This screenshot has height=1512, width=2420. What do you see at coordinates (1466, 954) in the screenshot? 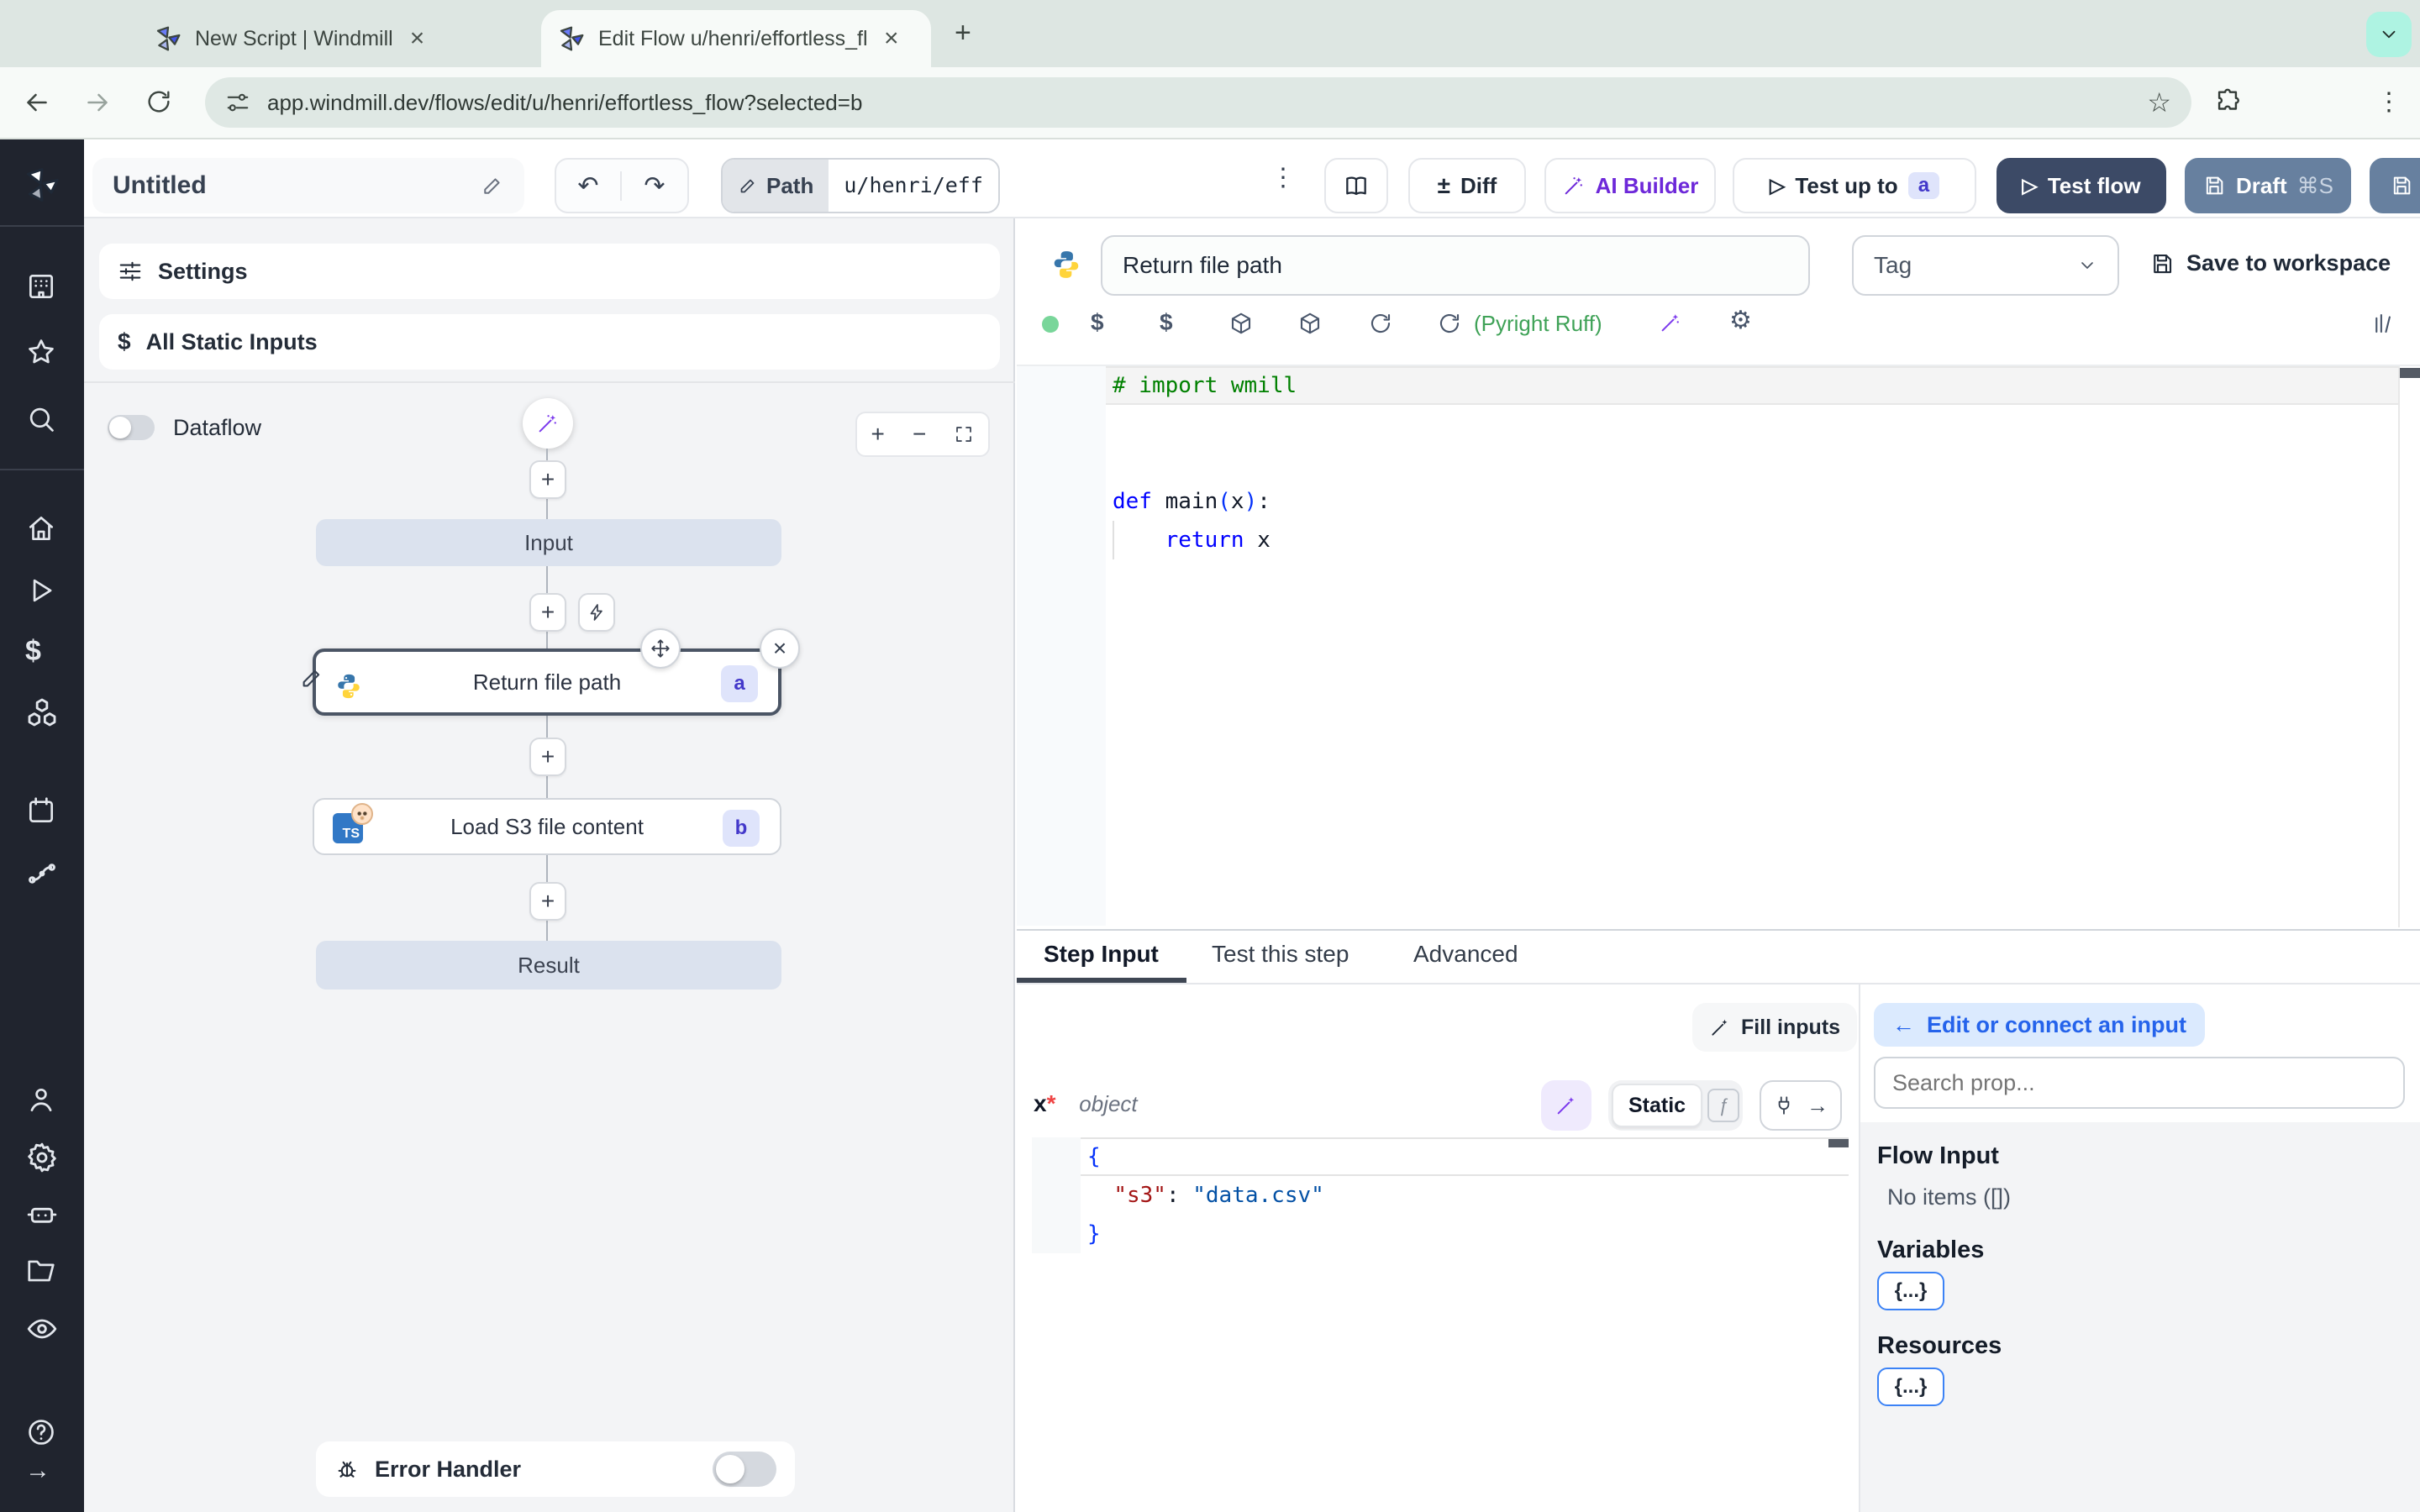
I see `tab-advanced: Advanced` at bounding box center [1466, 954].